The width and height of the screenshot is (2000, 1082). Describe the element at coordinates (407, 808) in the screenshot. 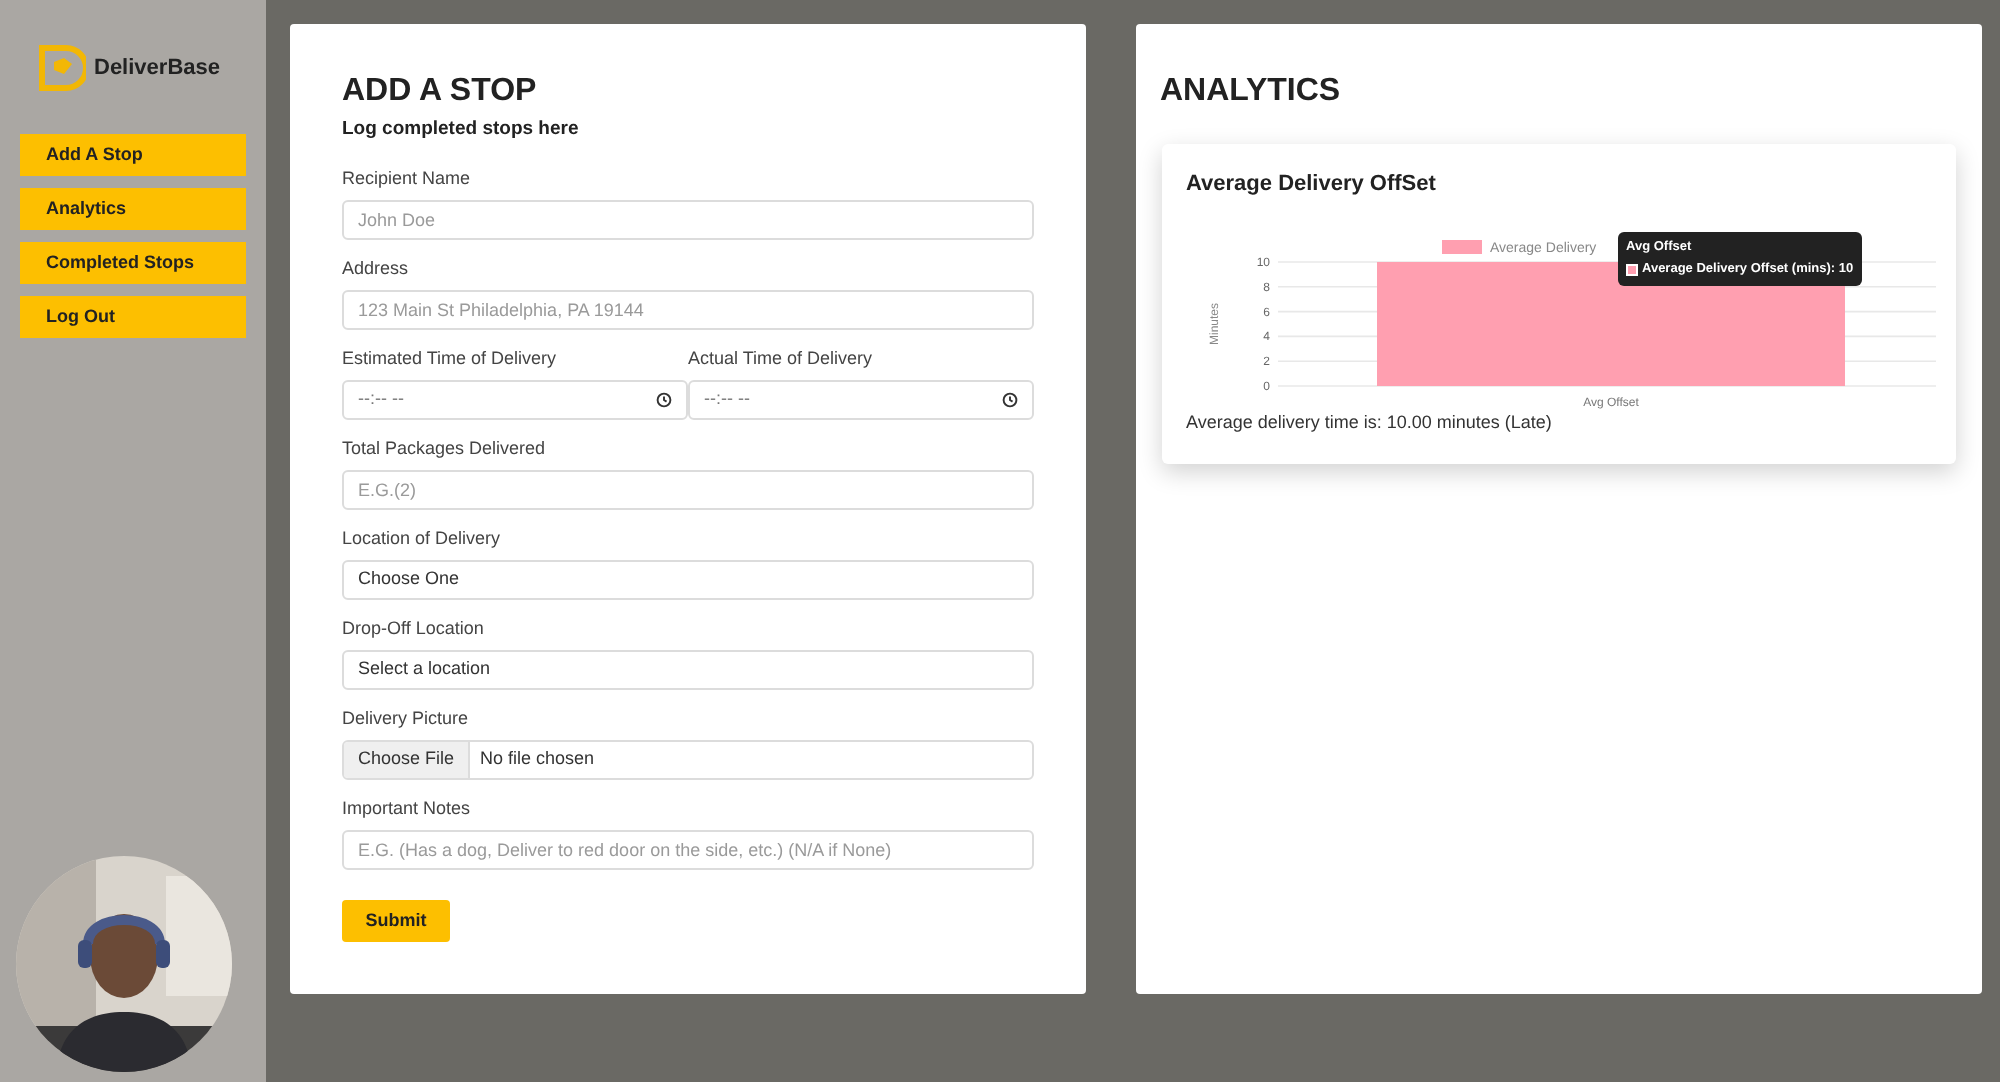

I see `field-label: Important Notes` at that location.